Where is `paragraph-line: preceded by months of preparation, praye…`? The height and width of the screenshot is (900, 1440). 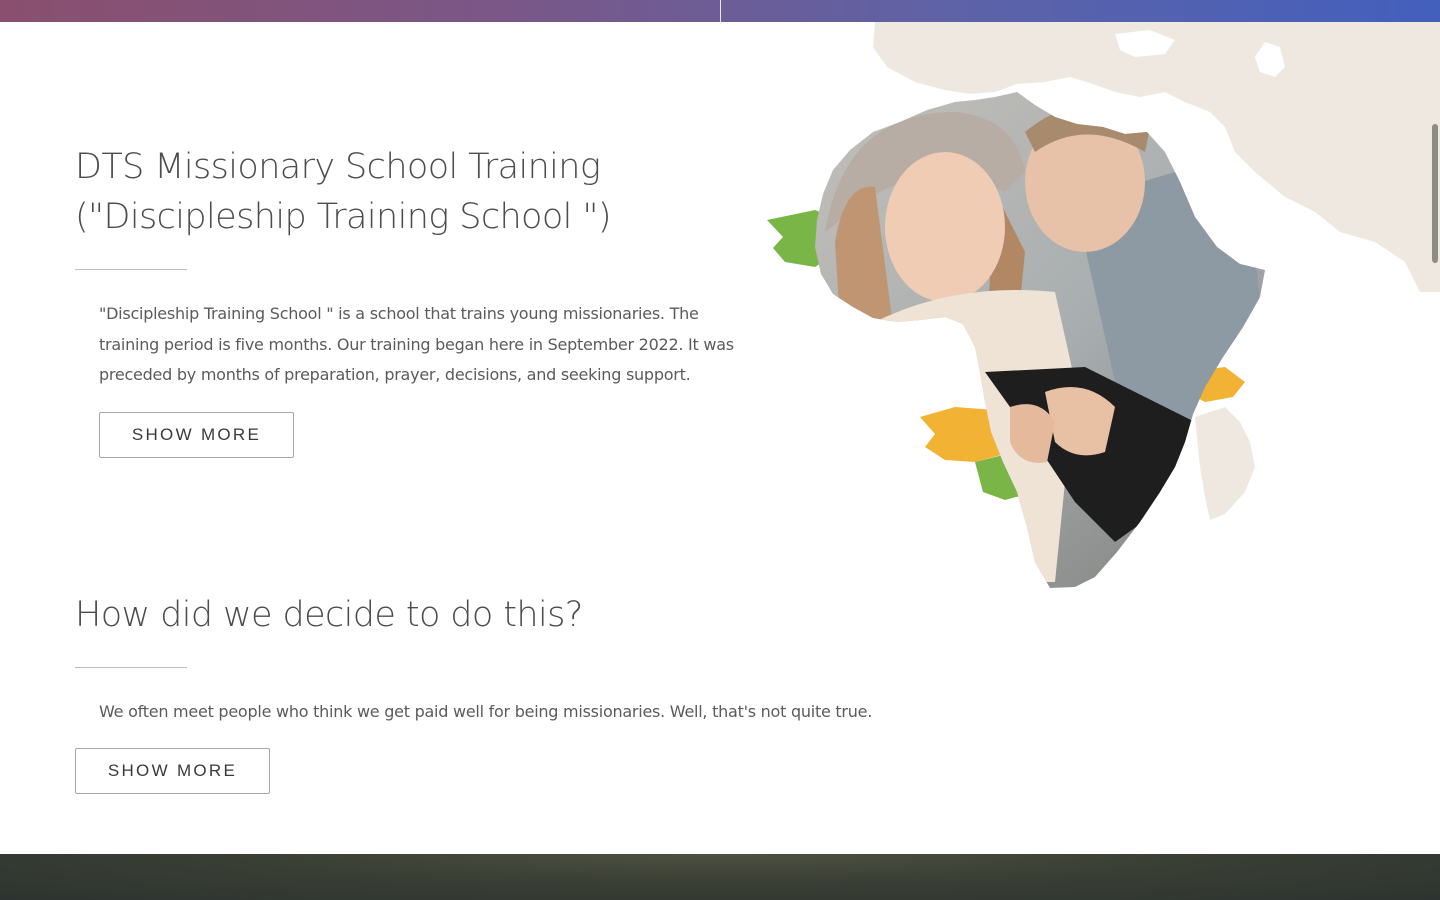
paragraph-line: preceded by months of preparation, praye… is located at coordinates (395, 374).